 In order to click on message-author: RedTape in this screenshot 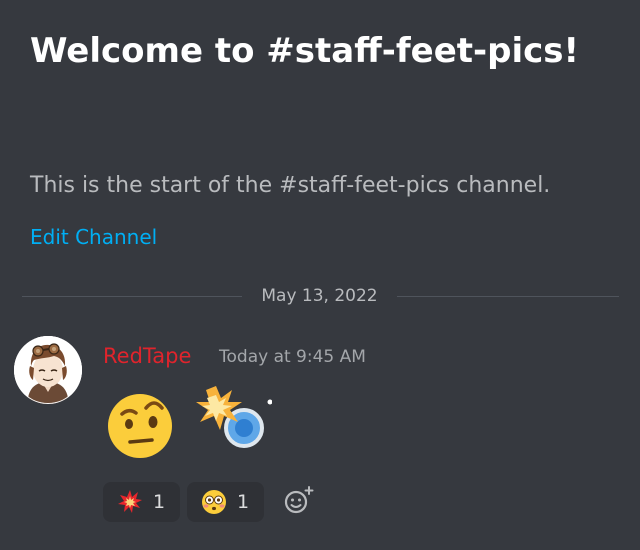, I will do `click(147, 356)`.